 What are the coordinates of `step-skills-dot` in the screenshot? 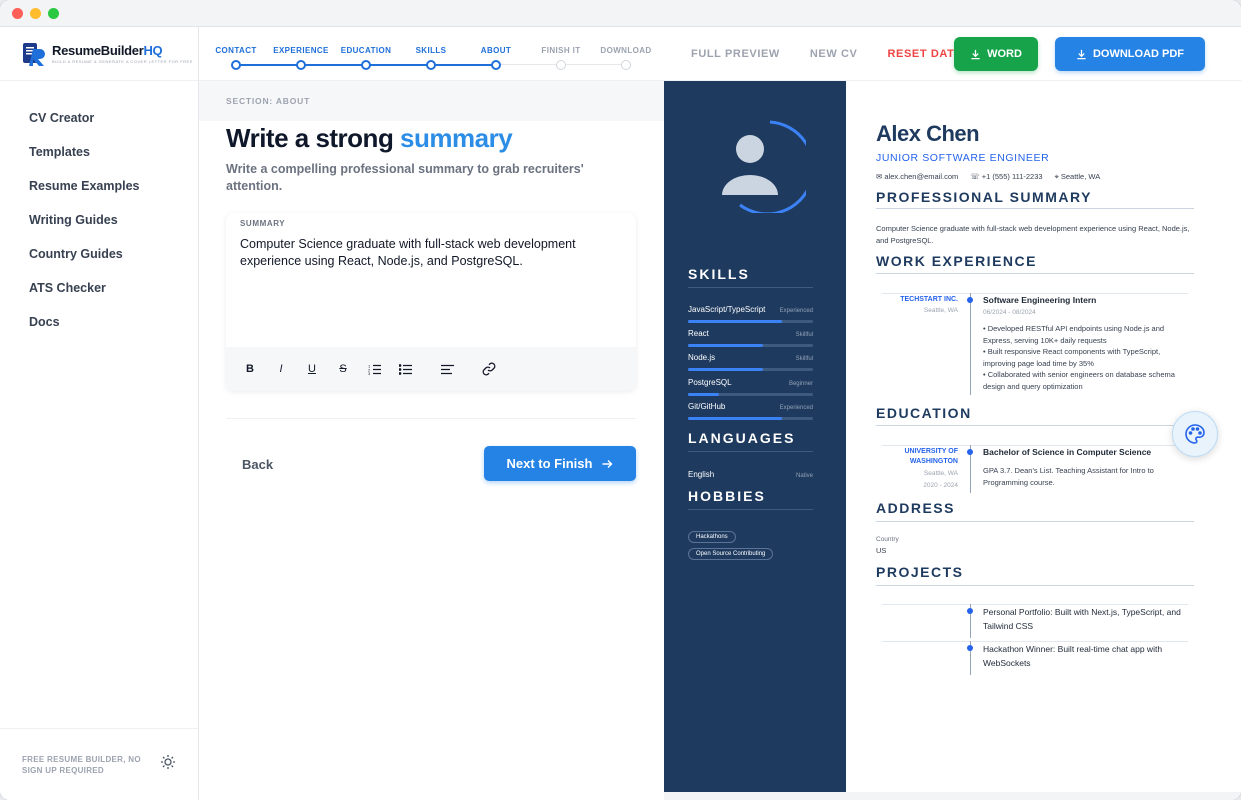 It's located at (431, 65).